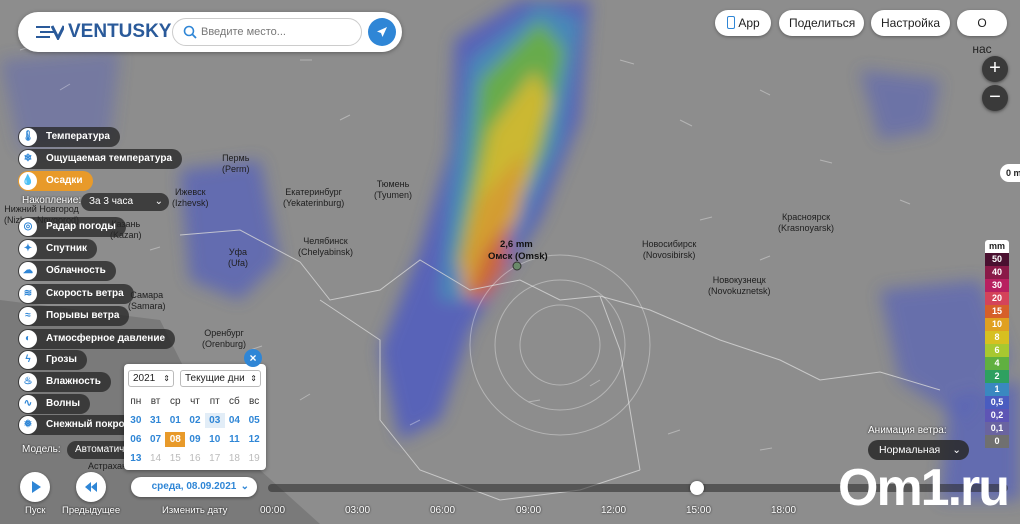  Describe the element at coordinates (982, 33) in the screenshot. I see `about-button: О нас` at that location.